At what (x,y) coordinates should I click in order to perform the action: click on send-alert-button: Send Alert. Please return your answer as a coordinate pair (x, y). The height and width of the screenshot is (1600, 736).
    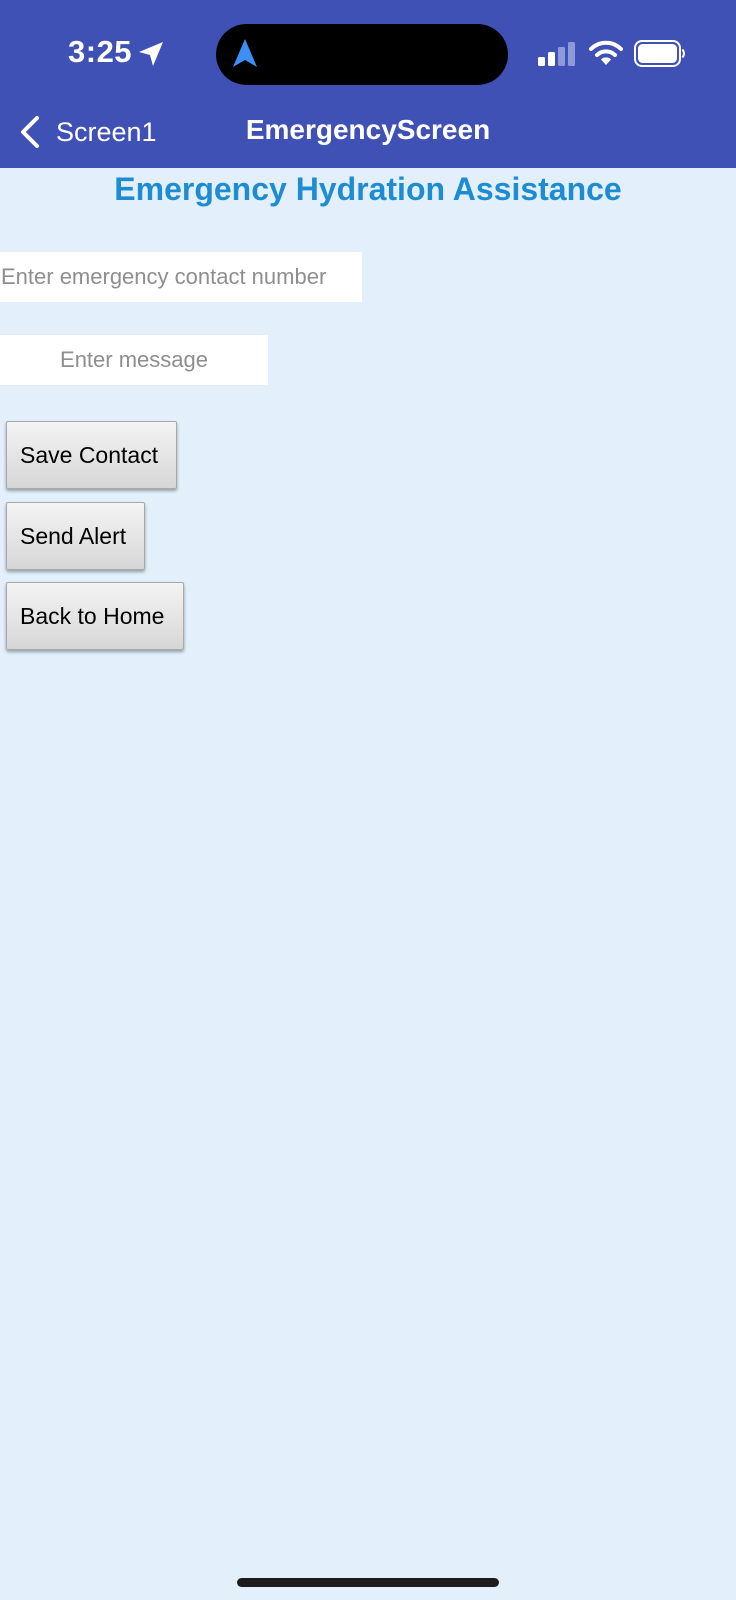
    Looking at the image, I should click on (75, 536).